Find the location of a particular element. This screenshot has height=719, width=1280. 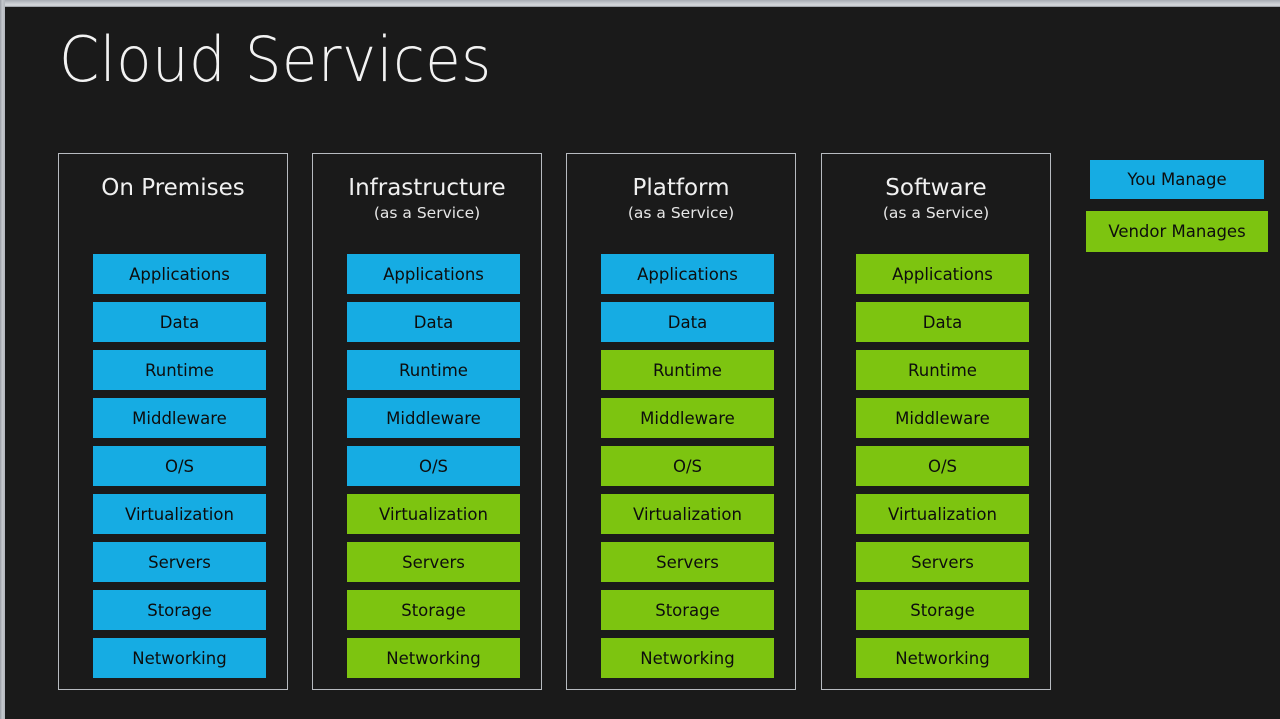

column-header: On Premises is located at coordinates (173, 188).